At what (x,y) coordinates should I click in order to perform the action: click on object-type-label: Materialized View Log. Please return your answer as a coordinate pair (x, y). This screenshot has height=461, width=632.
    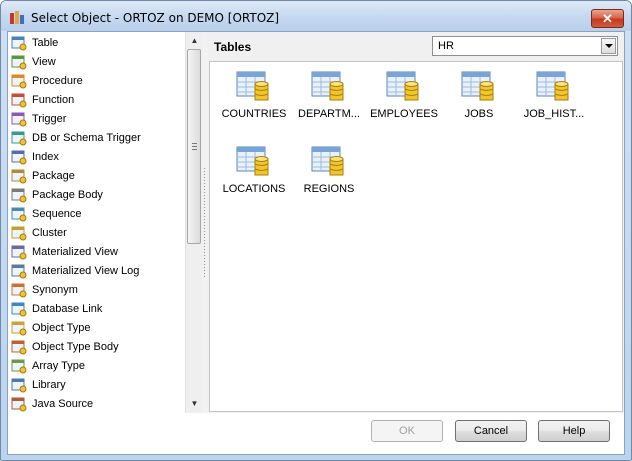
    Looking at the image, I should click on (86, 270).